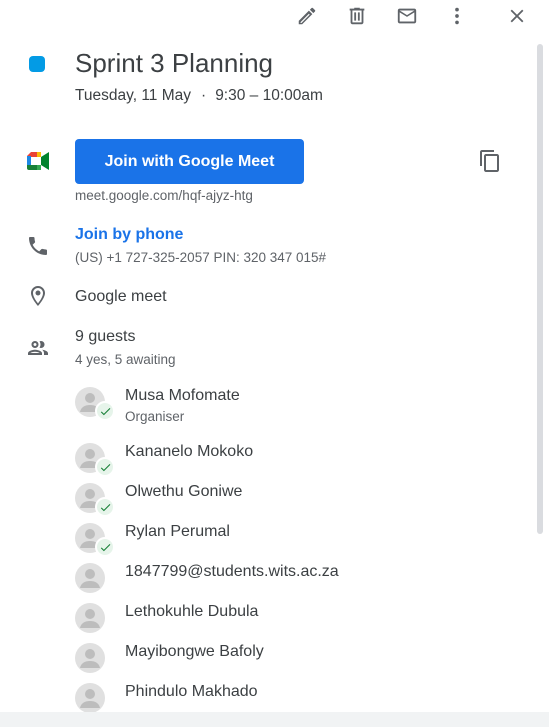 The width and height of the screenshot is (549, 727). What do you see at coordinates (38, 348) in the screenshot?
I see `people-icon` at bounding box center [38, 348].